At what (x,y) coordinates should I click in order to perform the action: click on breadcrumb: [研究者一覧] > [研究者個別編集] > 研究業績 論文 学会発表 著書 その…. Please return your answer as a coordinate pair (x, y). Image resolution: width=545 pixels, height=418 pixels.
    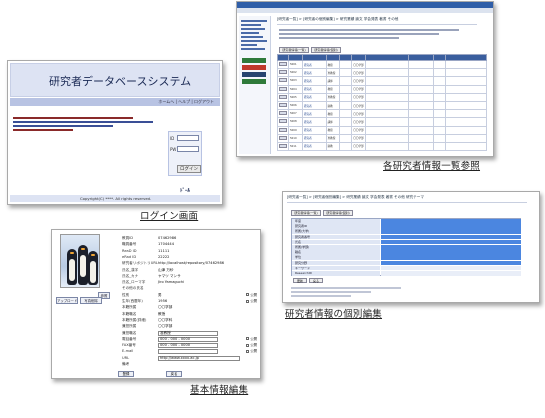
    Looking at the image, I should click on (355, 197).